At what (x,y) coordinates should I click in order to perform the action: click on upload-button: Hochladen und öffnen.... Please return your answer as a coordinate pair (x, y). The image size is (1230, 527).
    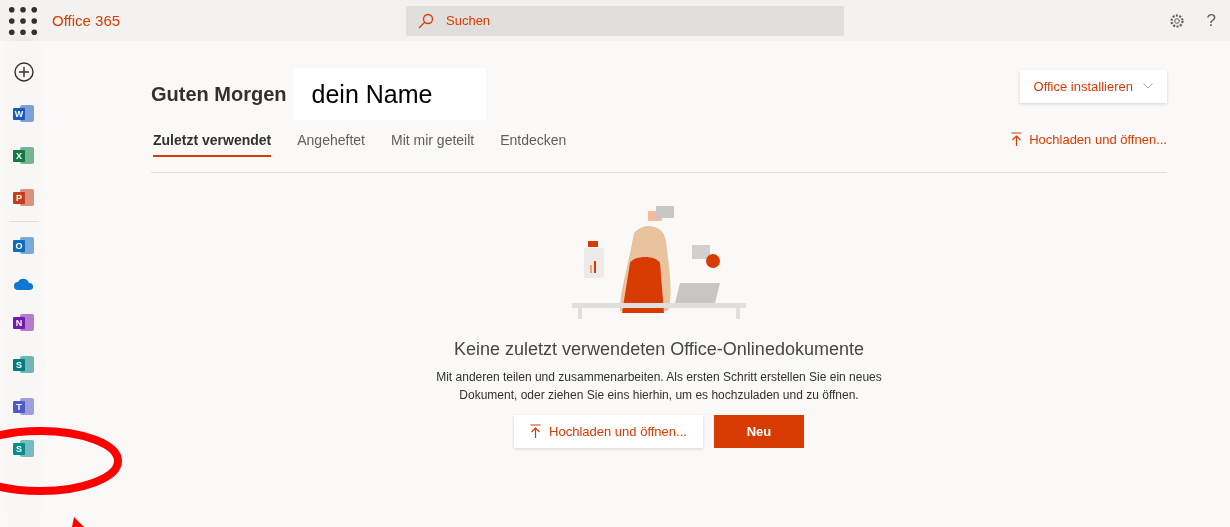
    Looking at the image, I should click on (608, 431).